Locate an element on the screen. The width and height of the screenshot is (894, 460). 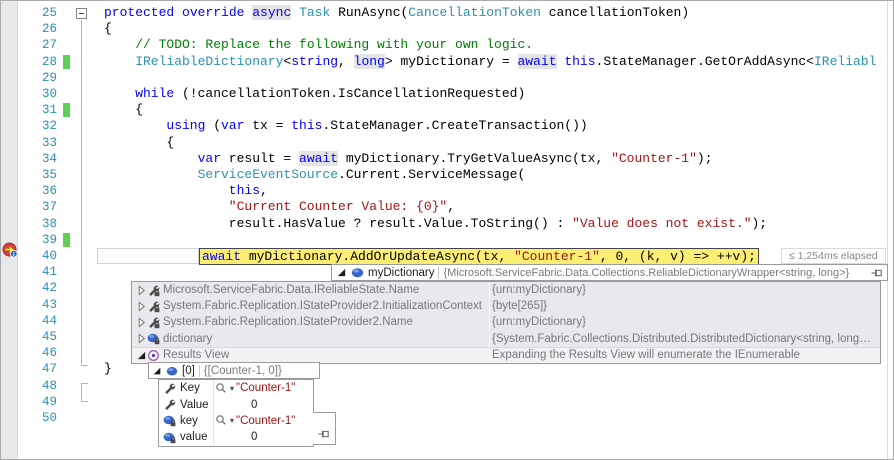
code-token: myDictionary.TryGetValueAsync(tx, is located at coordinates (475, 158).